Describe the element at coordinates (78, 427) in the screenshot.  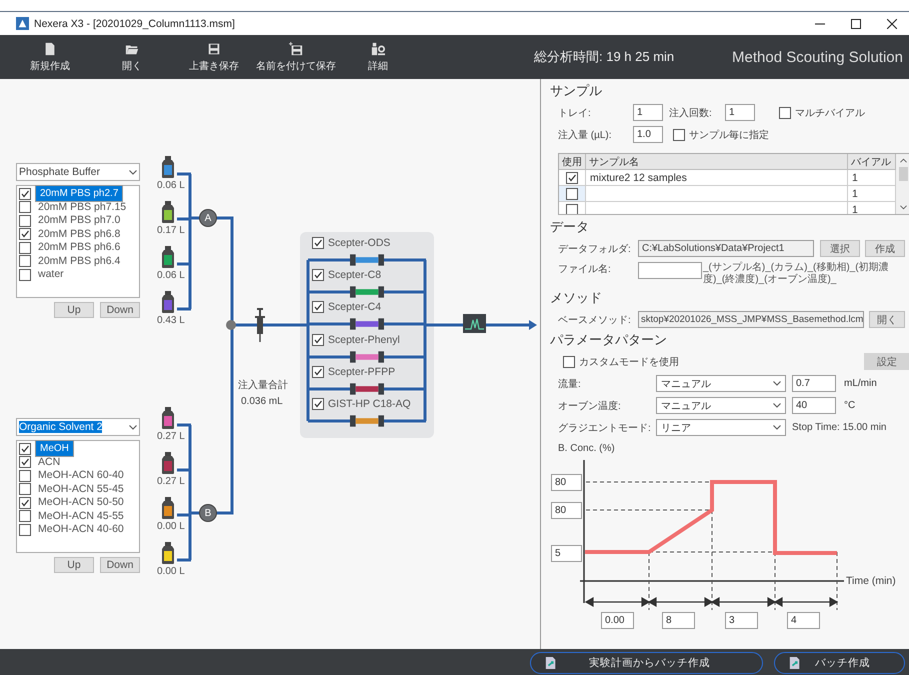
I see `solvent-dropdown: Organic Solvent 2` at that location.